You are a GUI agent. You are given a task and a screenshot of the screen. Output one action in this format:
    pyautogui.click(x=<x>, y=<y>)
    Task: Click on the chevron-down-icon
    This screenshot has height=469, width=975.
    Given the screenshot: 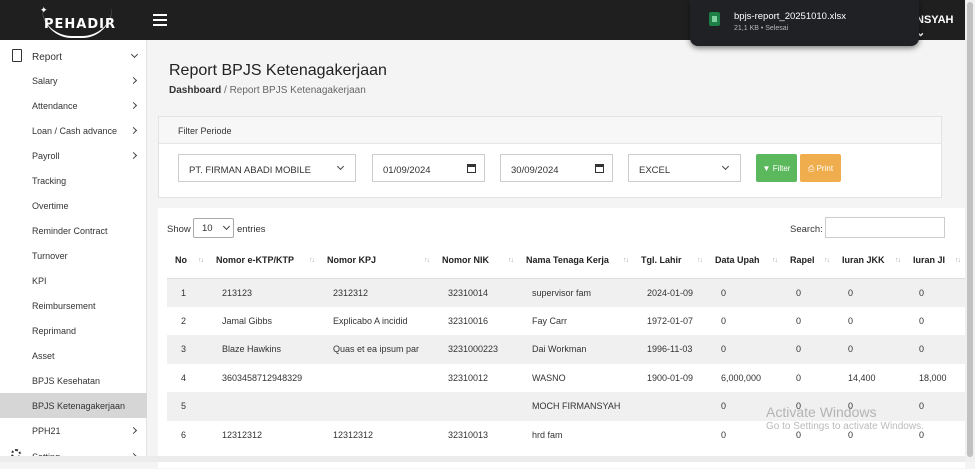 What is the action you would take?
    pyautogui.click(x=340, y=166)
    